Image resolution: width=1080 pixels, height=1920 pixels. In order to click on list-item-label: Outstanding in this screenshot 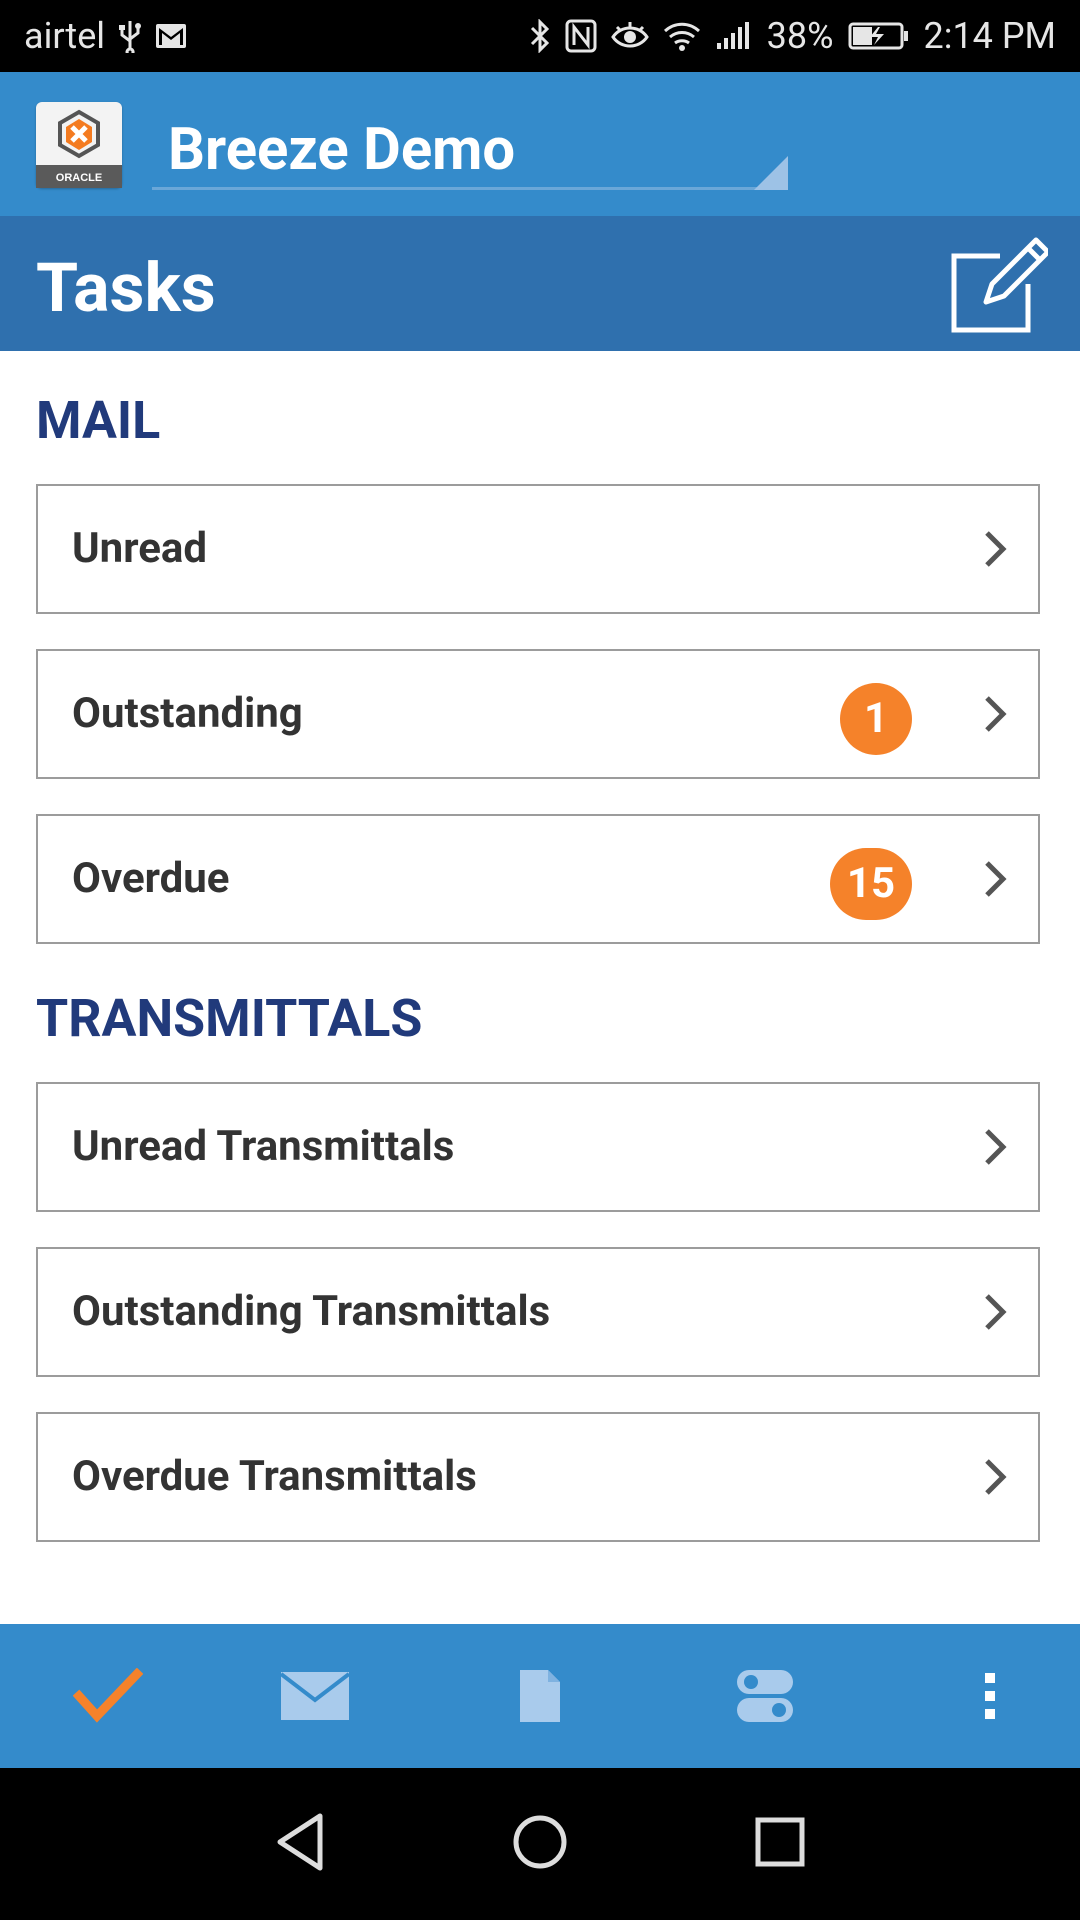, I will do `click(187, 713)`.